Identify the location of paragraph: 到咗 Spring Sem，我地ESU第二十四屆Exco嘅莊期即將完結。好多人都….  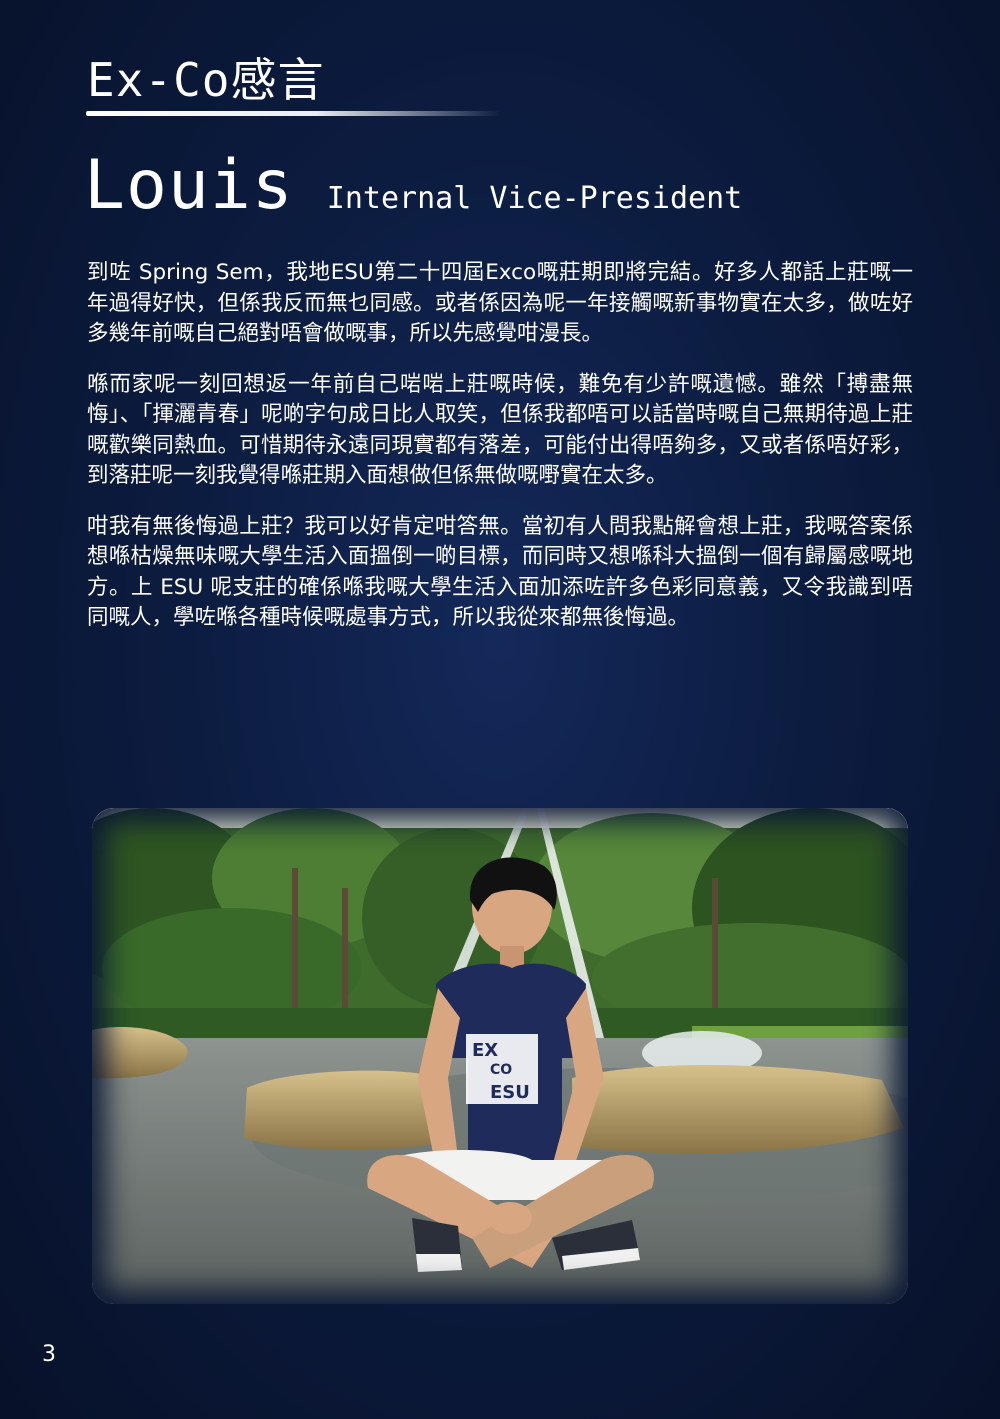
(500, 303).